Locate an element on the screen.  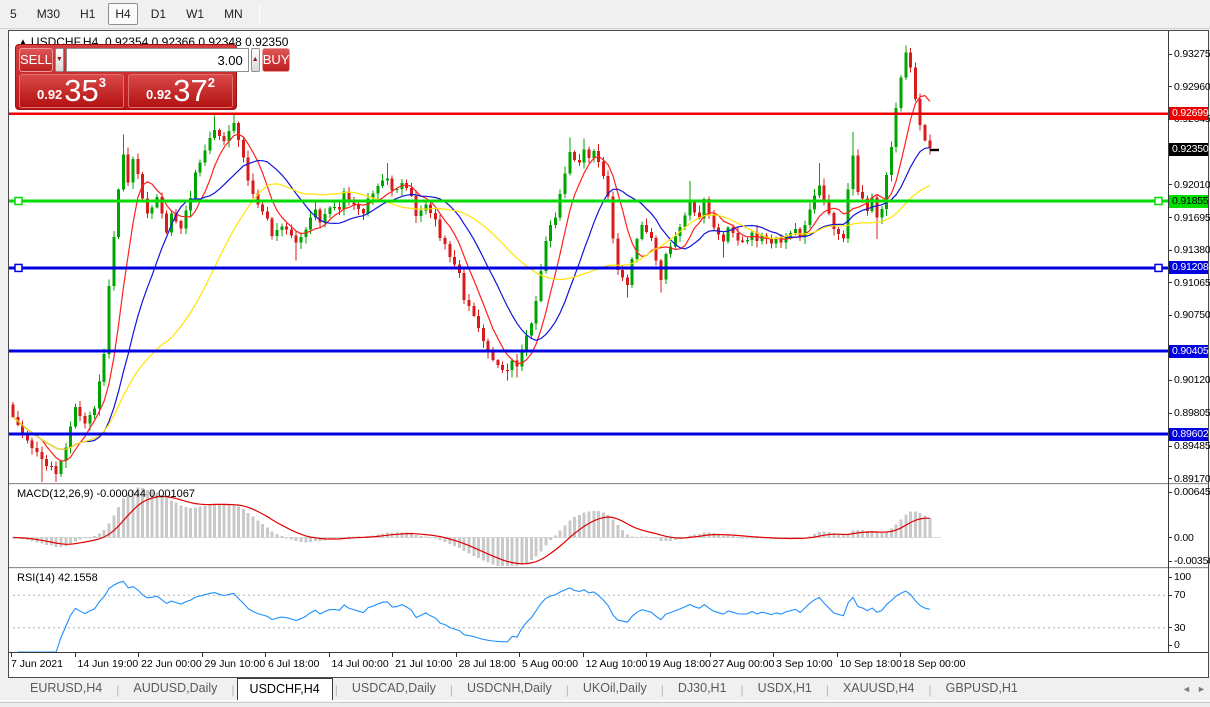
price-axis-separator is located at coordinates (1168, 341).